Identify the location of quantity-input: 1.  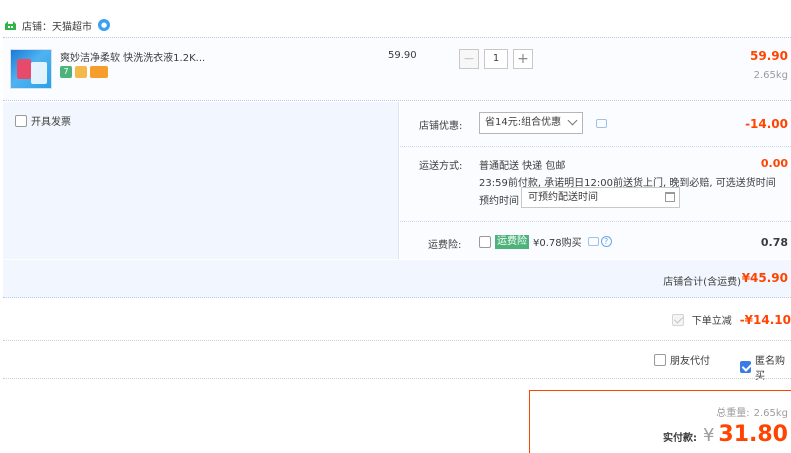
(496, 59).